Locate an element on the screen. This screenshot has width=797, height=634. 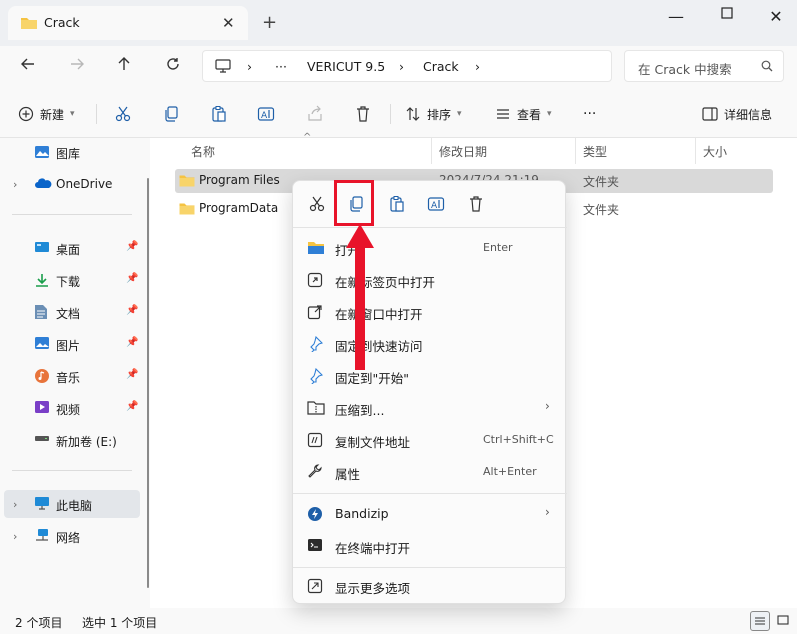
menu-item-show-more-options: 显示更多选项 is located at coordinates (430, 586).